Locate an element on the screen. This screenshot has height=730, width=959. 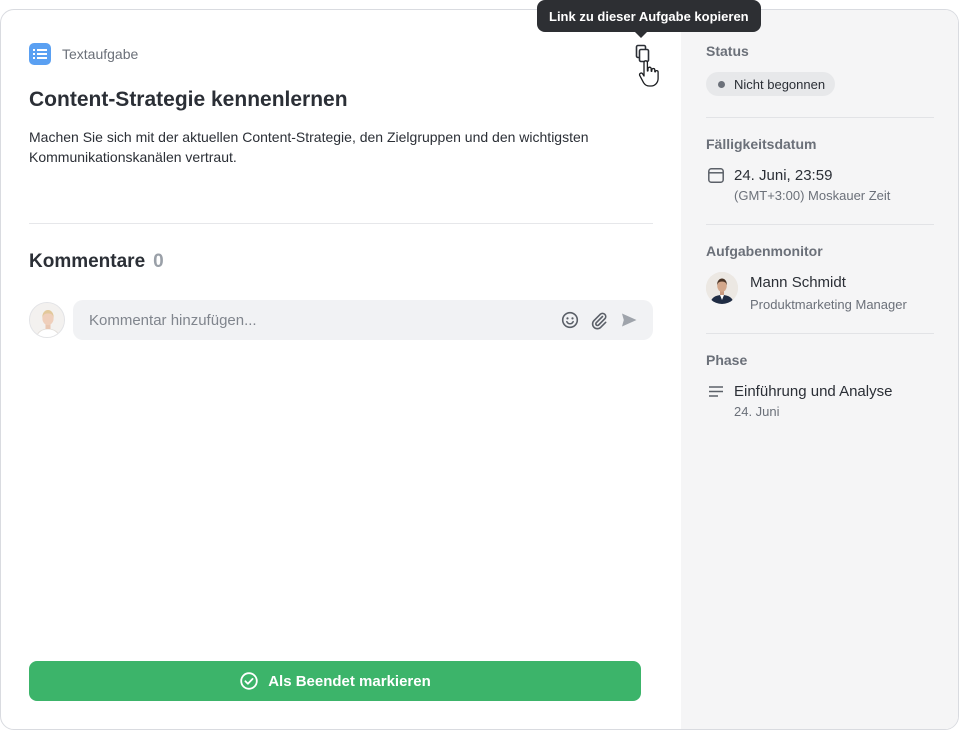
section-divider is located at coordinates (341, 223).